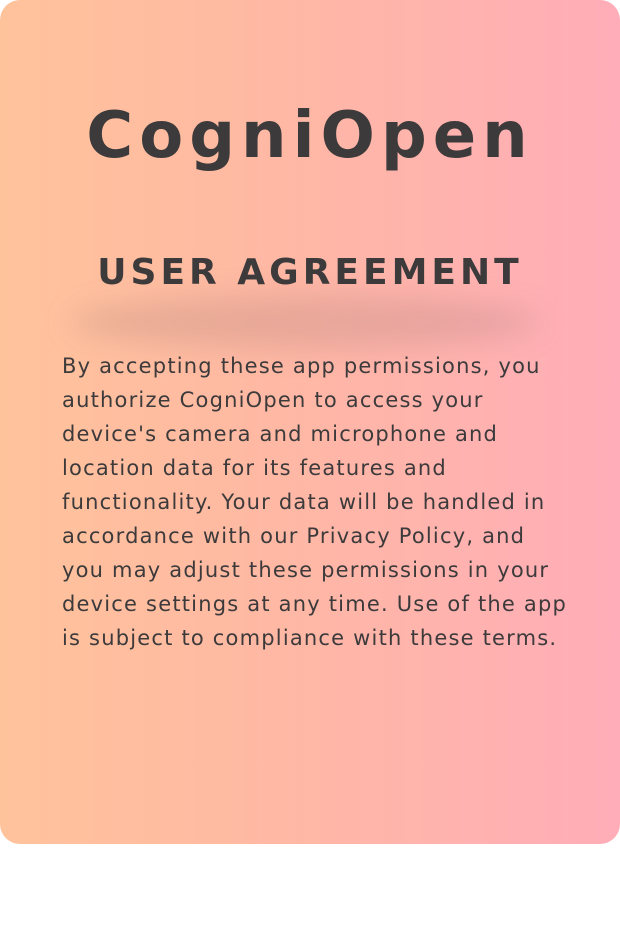  I want to click on heading-shadow-decoration, so click(305, 322).